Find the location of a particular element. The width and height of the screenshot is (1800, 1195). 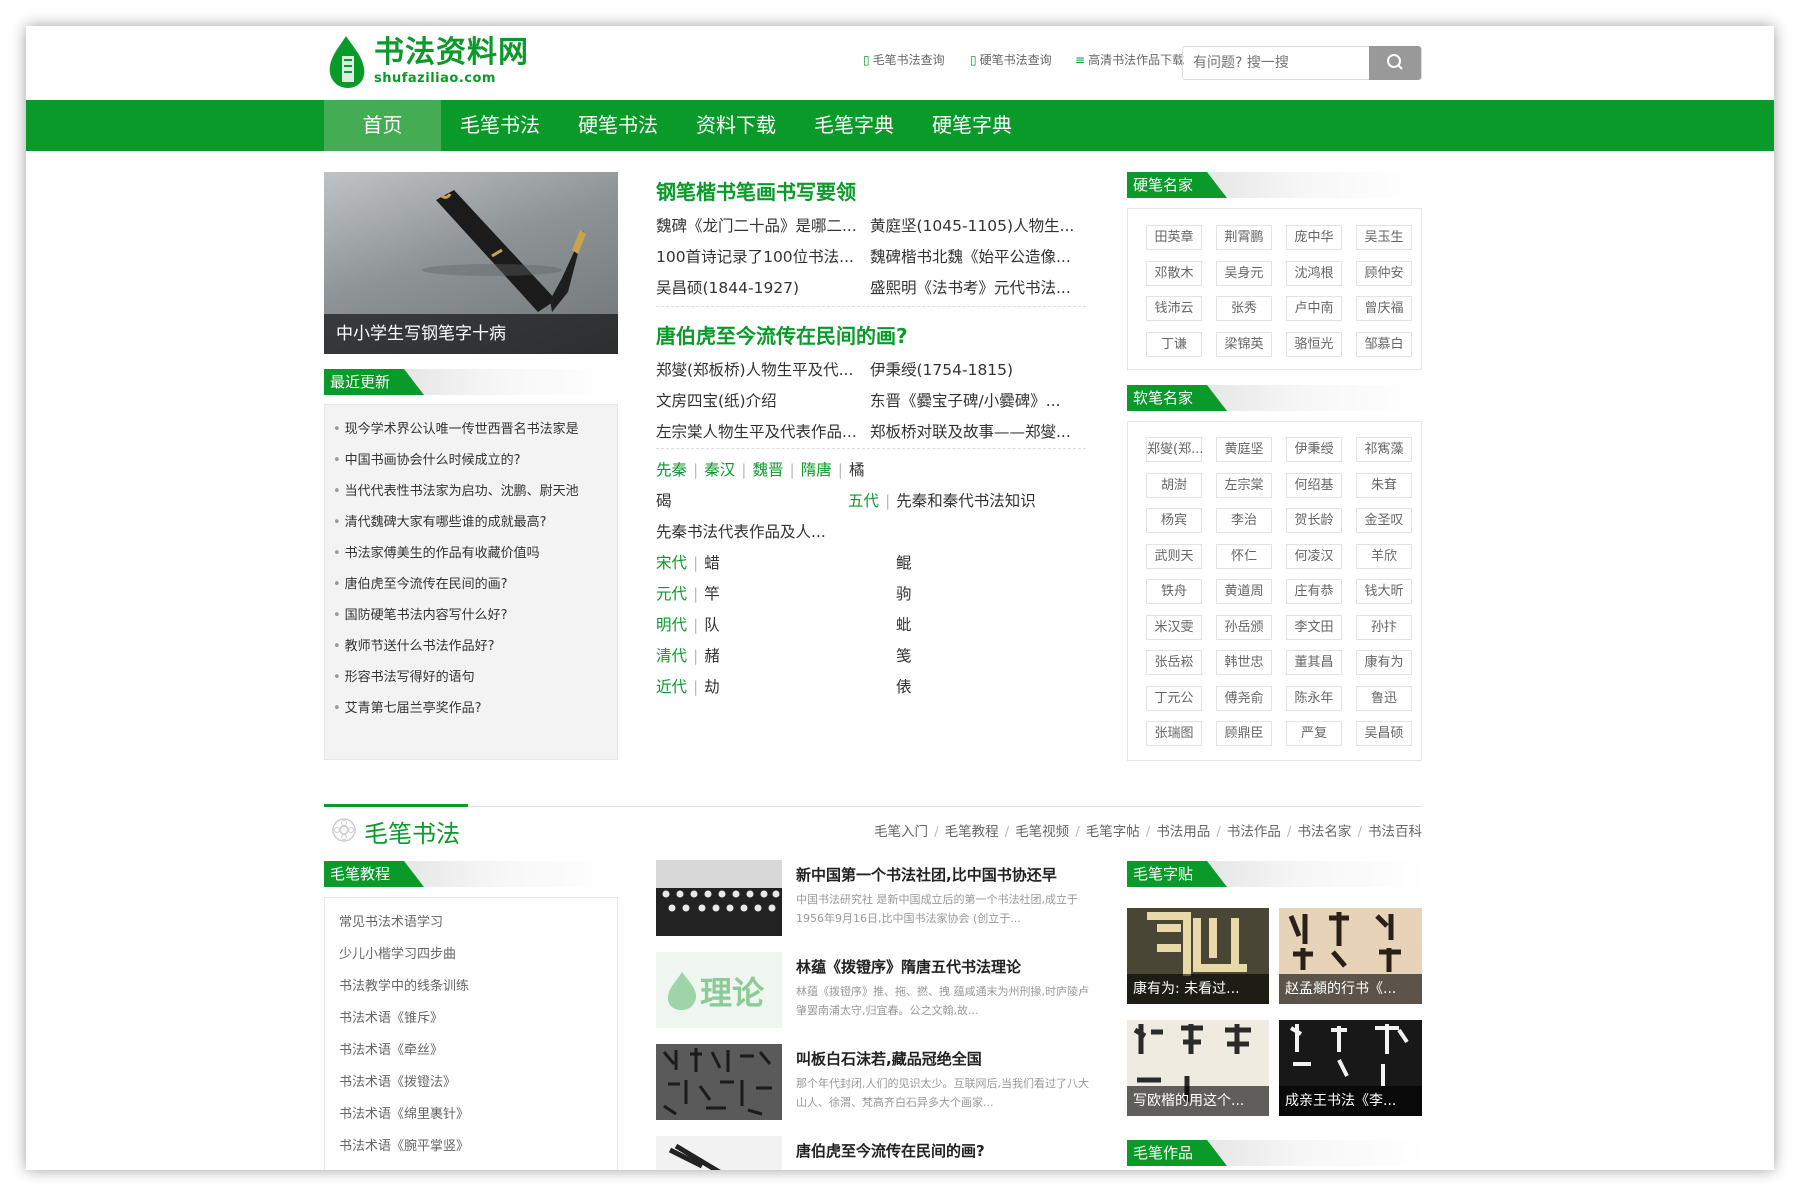

header-link-download: ≡ 高清书法作品下载 is located at coordinates (1129, 59).